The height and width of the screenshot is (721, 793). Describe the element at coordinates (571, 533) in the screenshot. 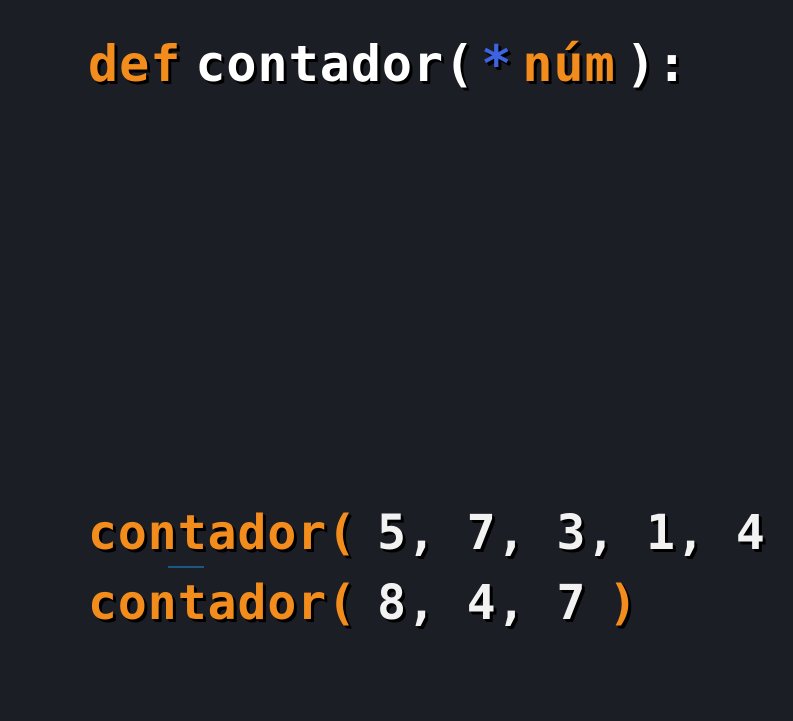

I see `call-1-arguments: 5, 7, 3, 1, 4` at that location.